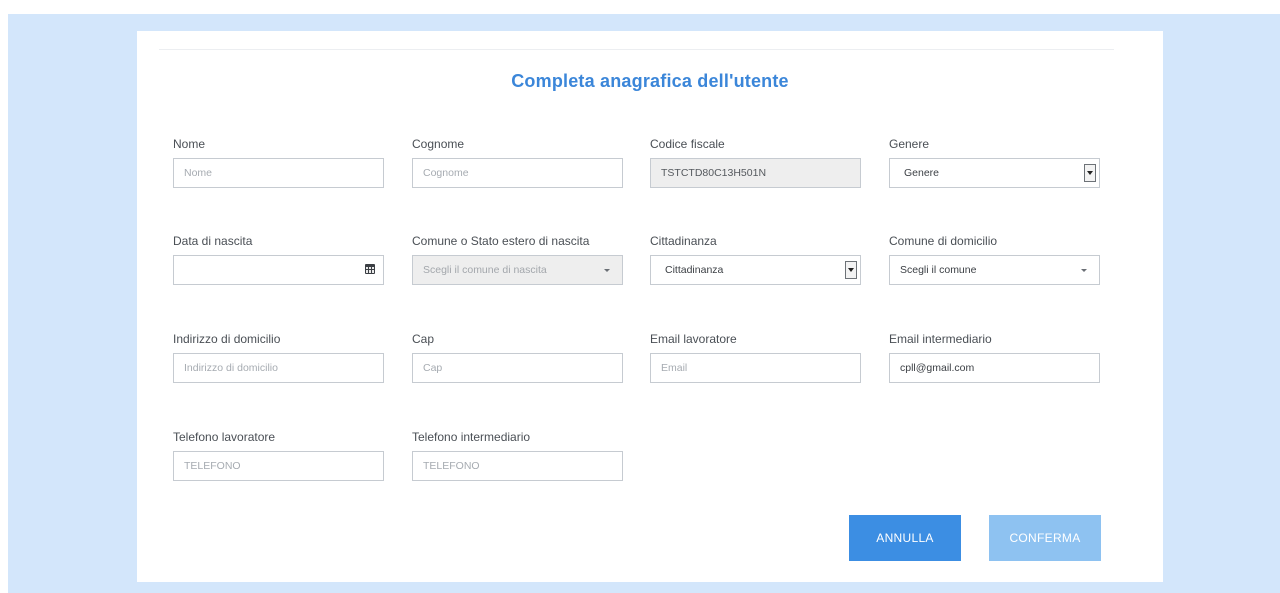 This screenshot has width=1280, height=593. Describe the element at coordinates (683, 241) in the screenshot. I see `cittadinanza-label: Cittadinanza` at that location.